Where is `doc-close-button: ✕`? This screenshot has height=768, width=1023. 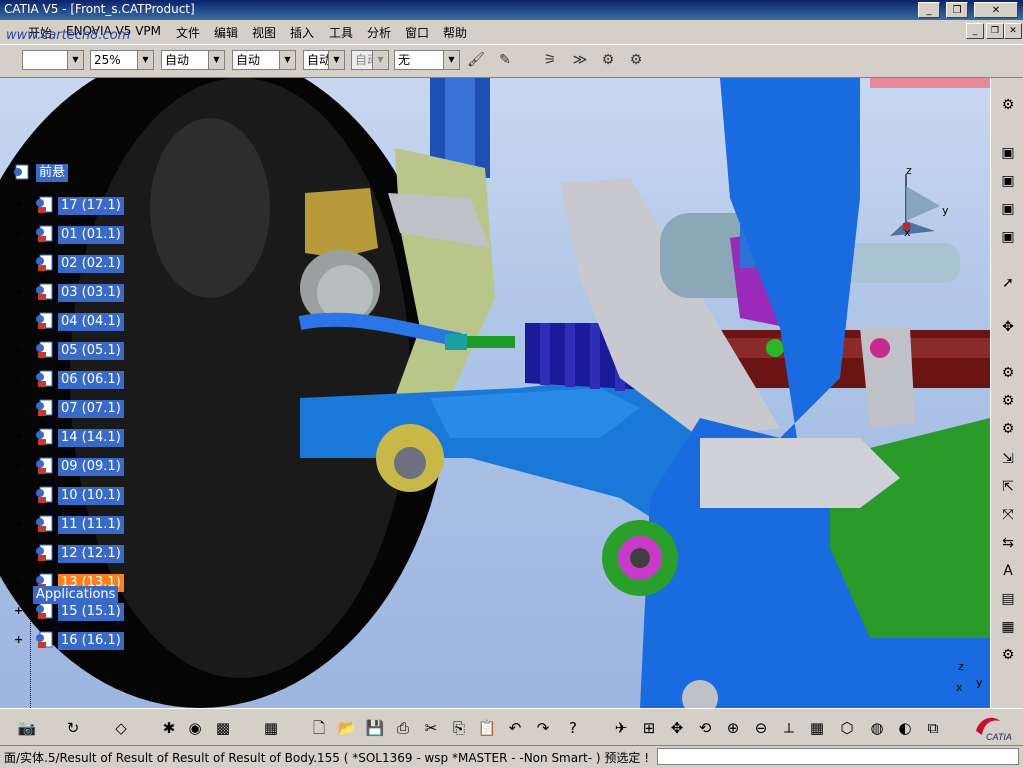
doc-close-button: ✕ is located at coordinates (1013, 31).